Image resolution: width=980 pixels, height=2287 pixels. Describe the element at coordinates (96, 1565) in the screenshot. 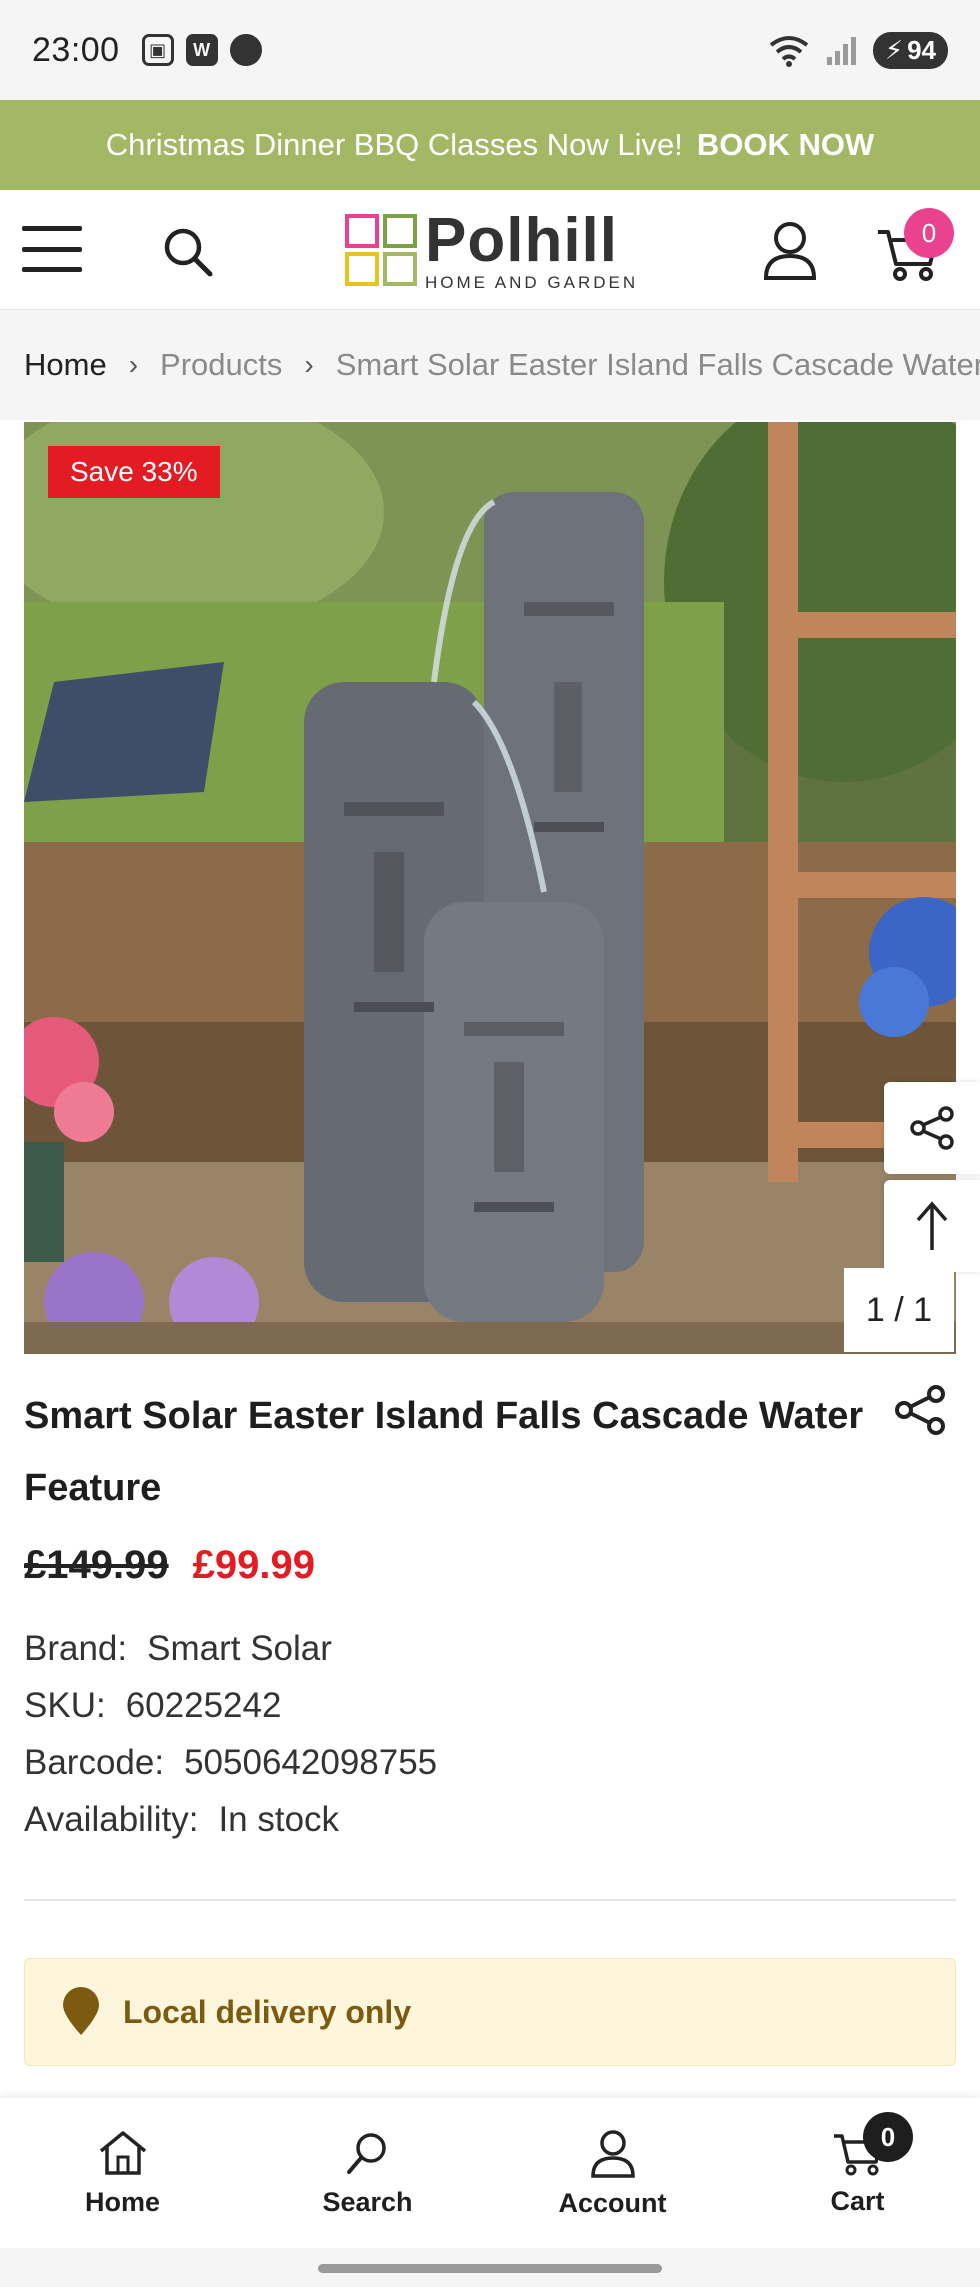

I see `original-price: £149.99` at that location.